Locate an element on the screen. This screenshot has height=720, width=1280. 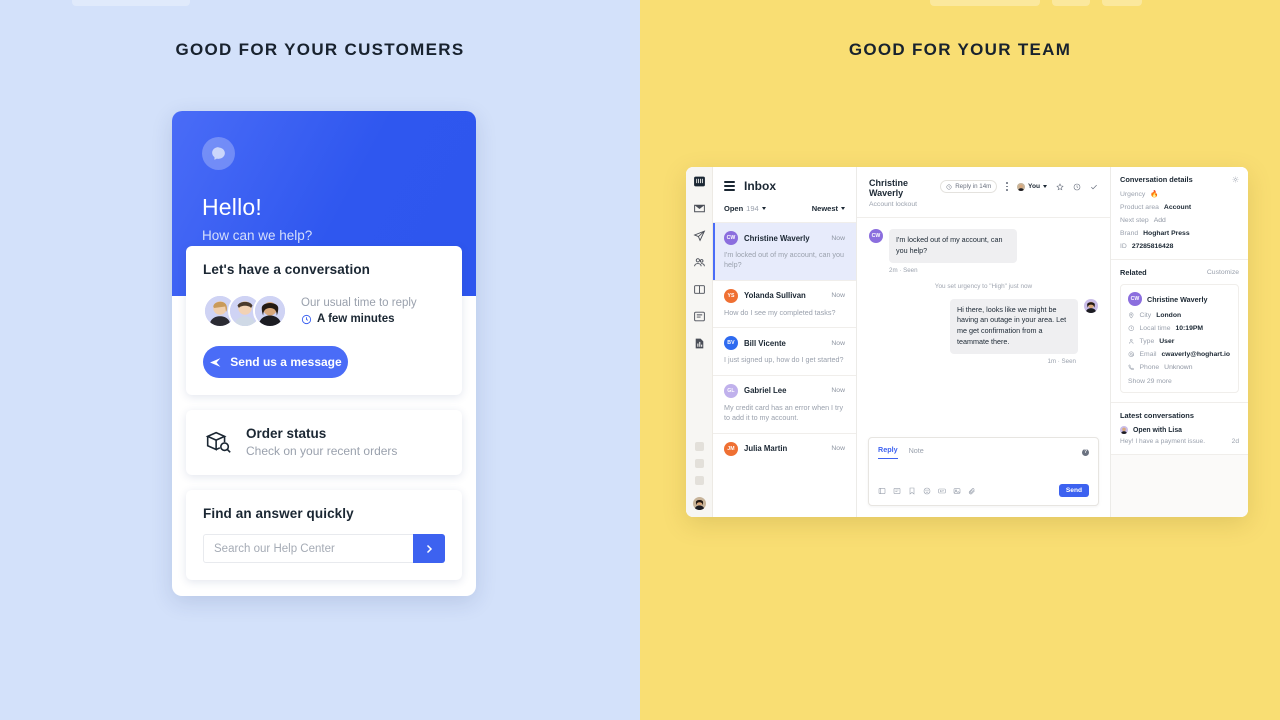
help-search-input is located at coordinates (308, 548).